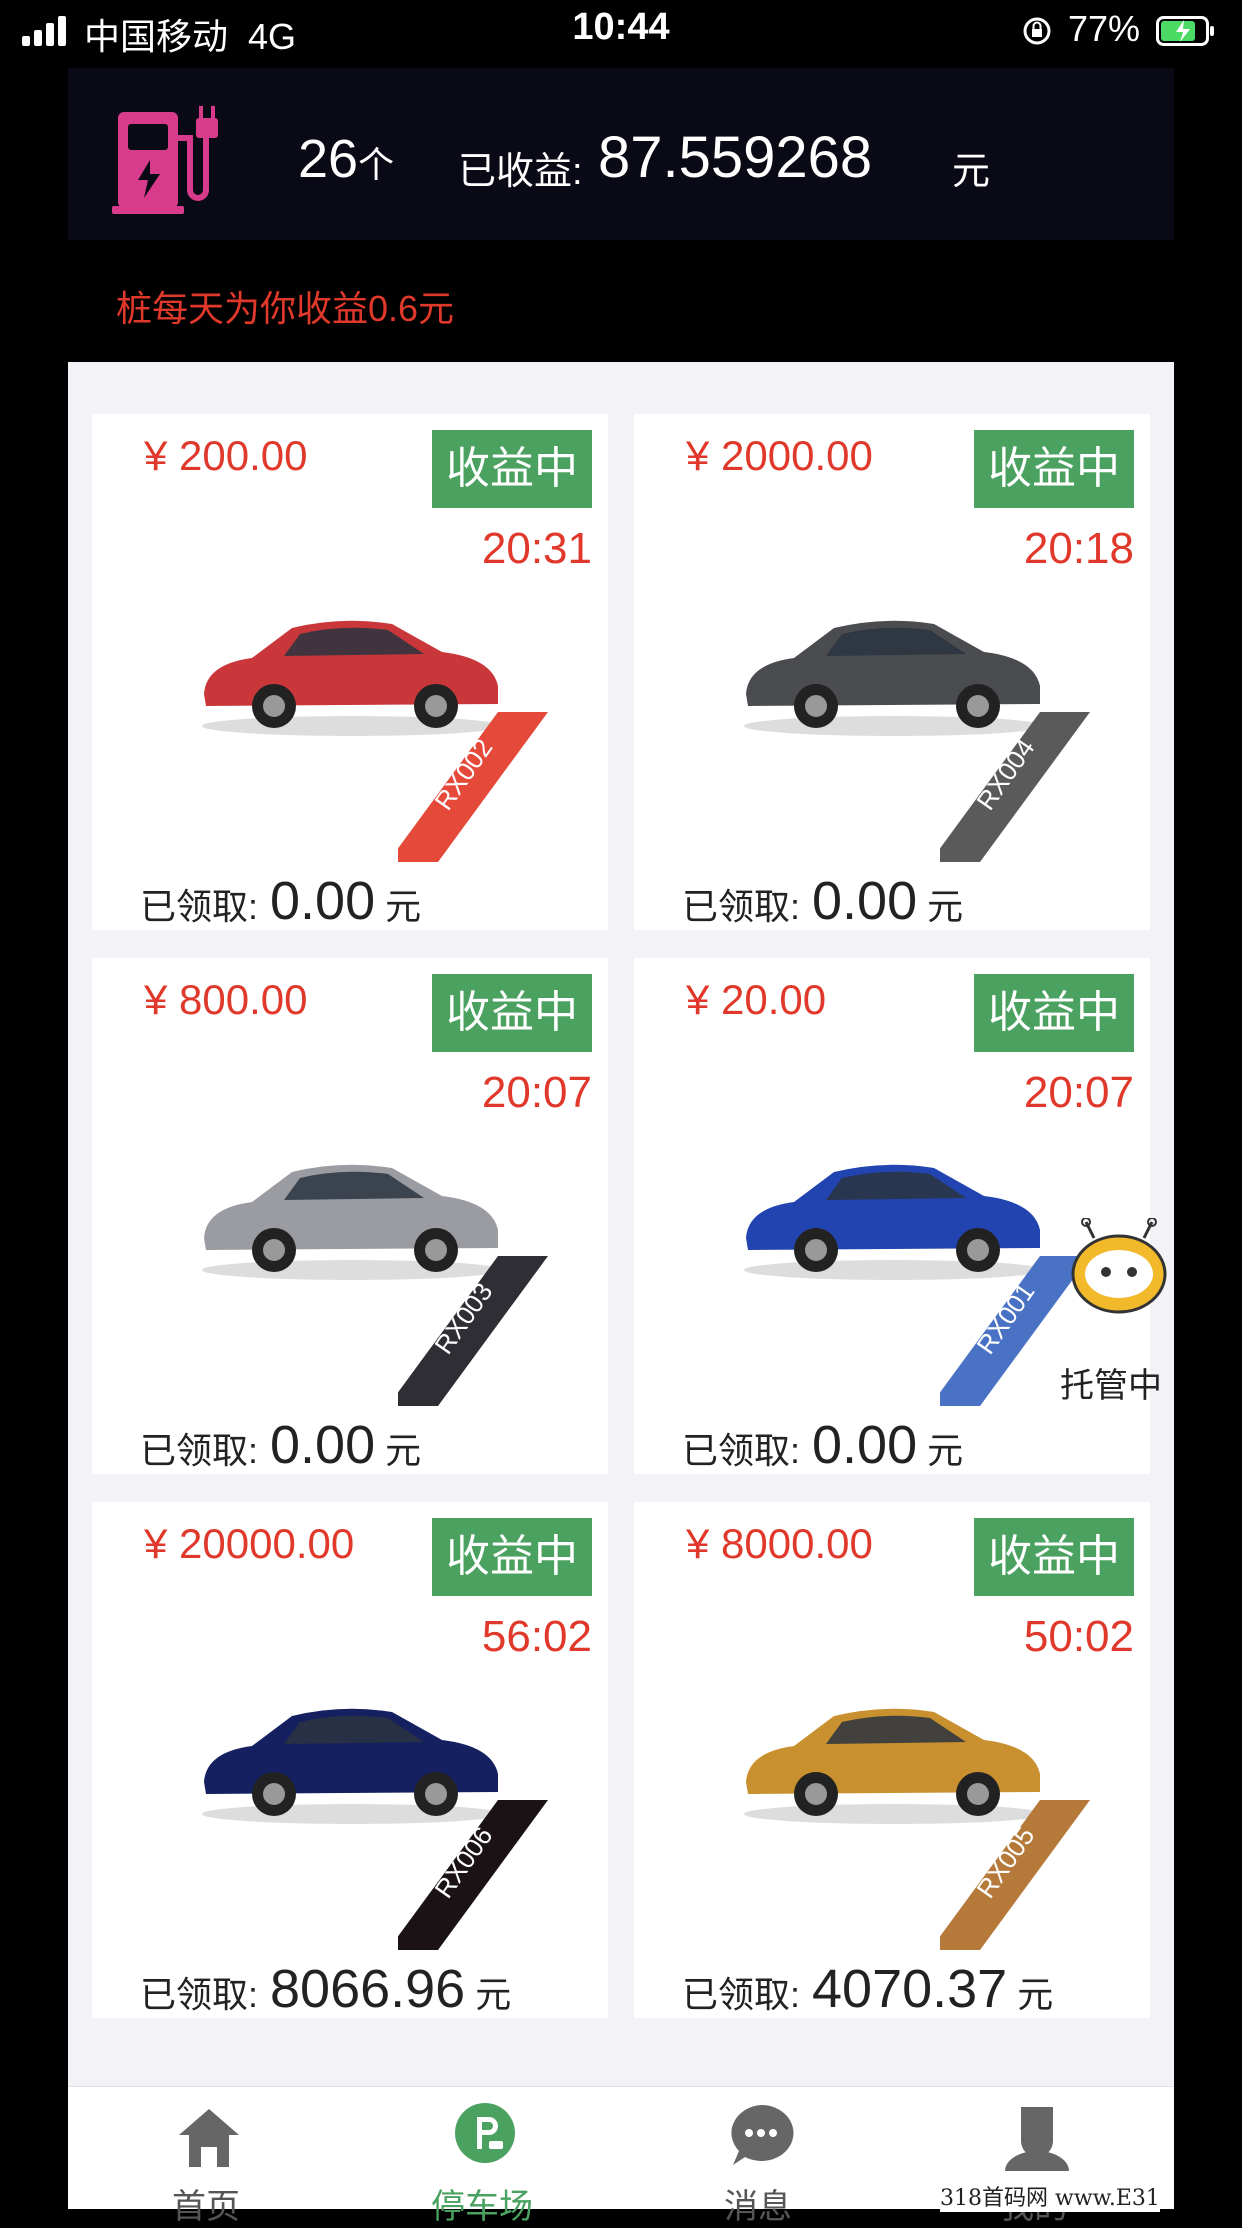  Describe the element at coordinates (249, 1543) in the screenshot. I see `car-price: ¥ 20000.00` at that location.